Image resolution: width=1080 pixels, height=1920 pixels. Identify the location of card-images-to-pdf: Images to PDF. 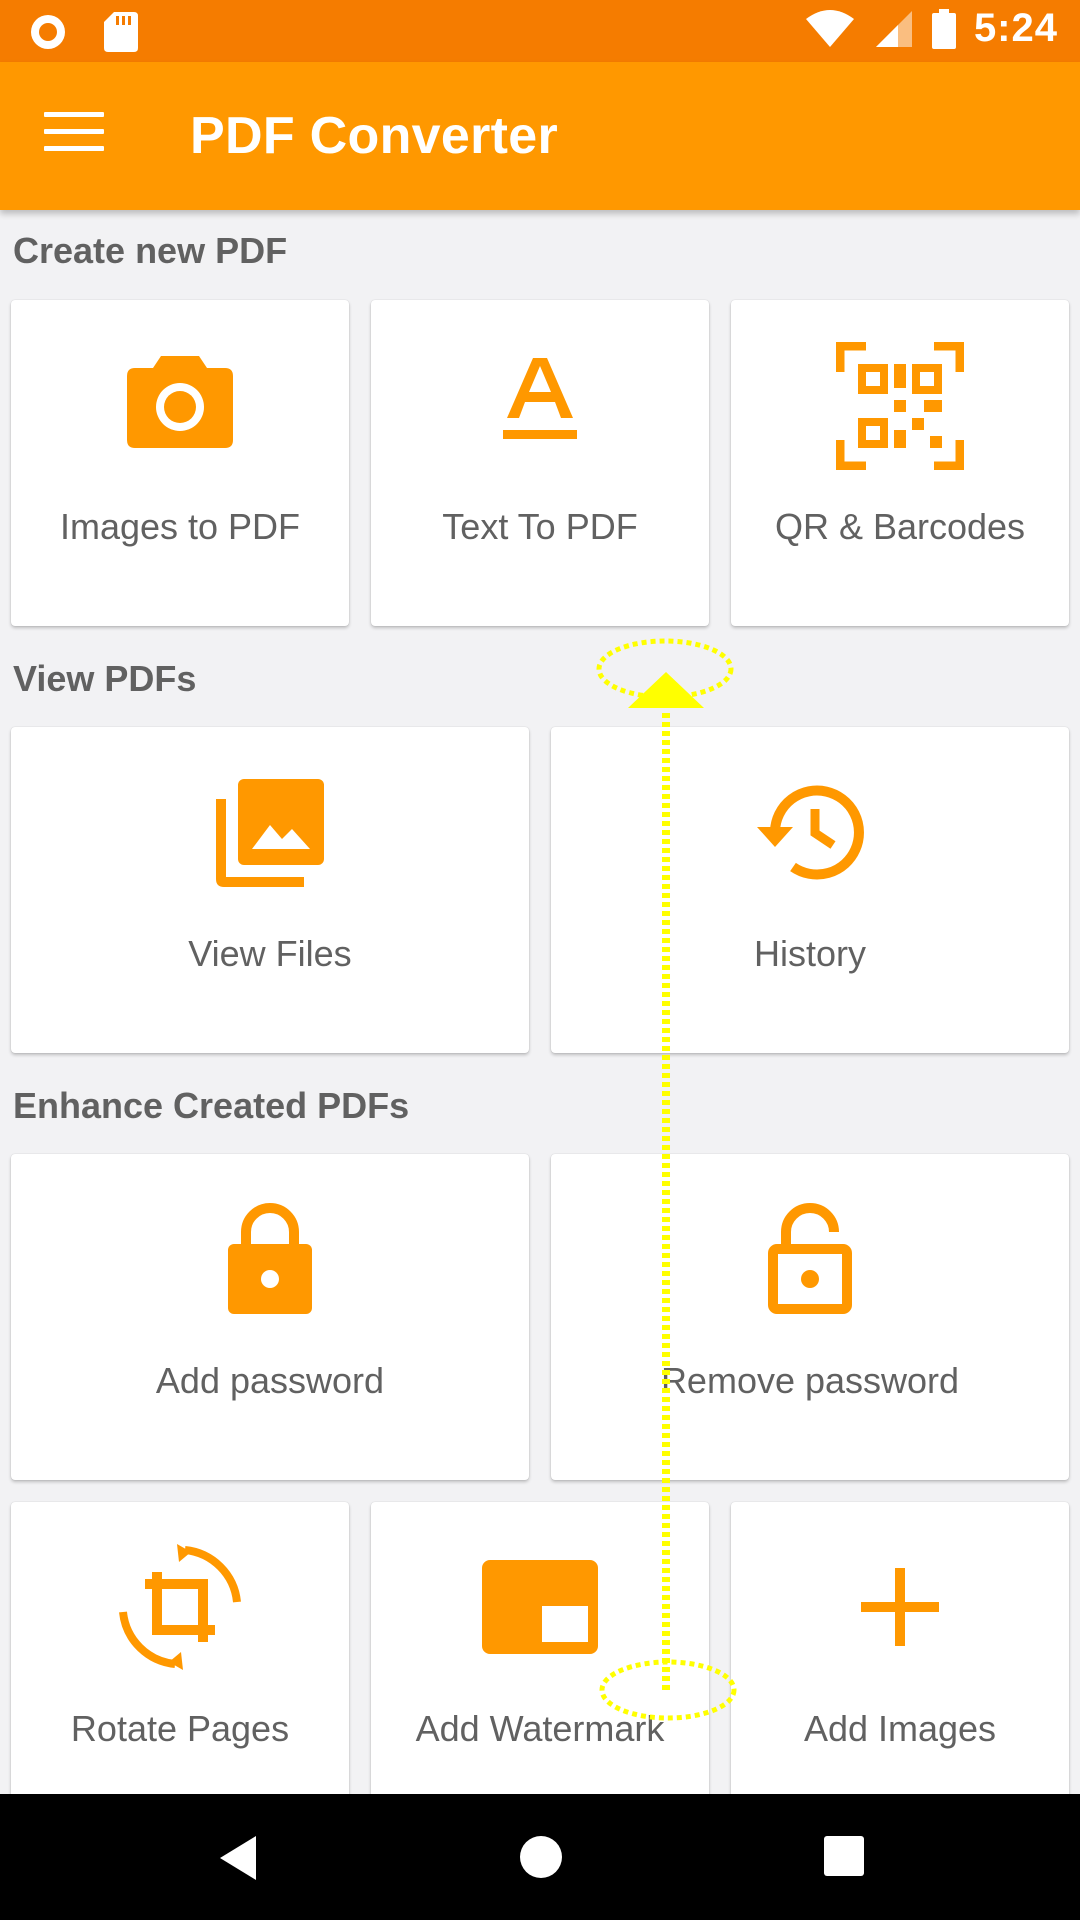
(180, 463).